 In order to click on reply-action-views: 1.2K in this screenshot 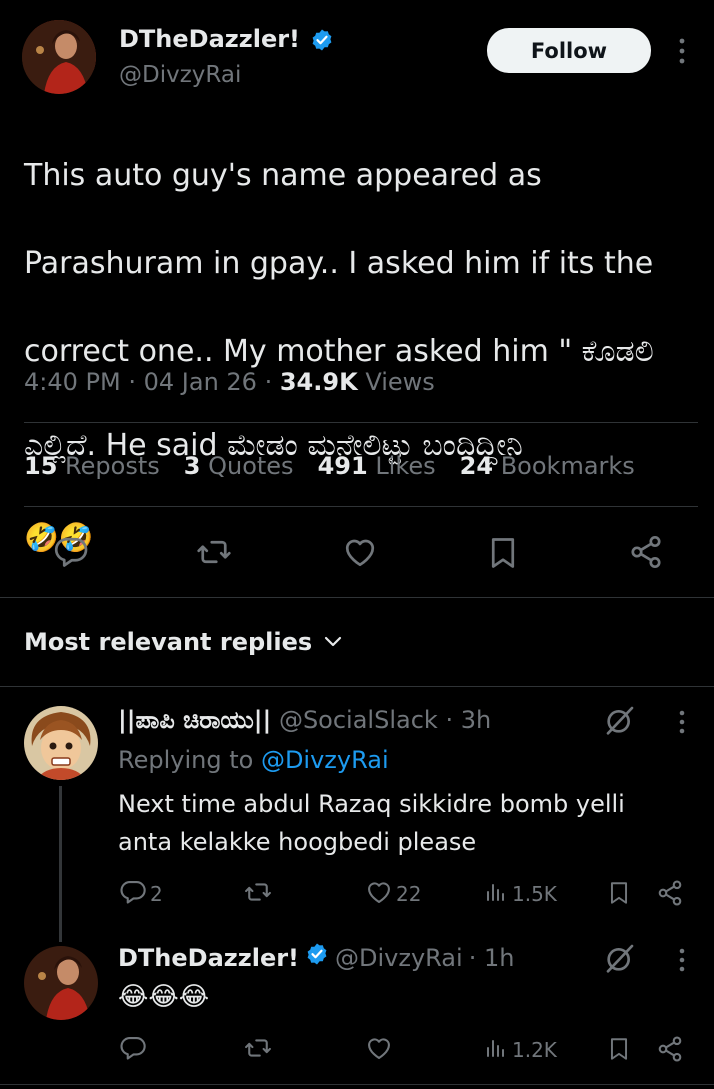, I will do `click(520, 1050)`.